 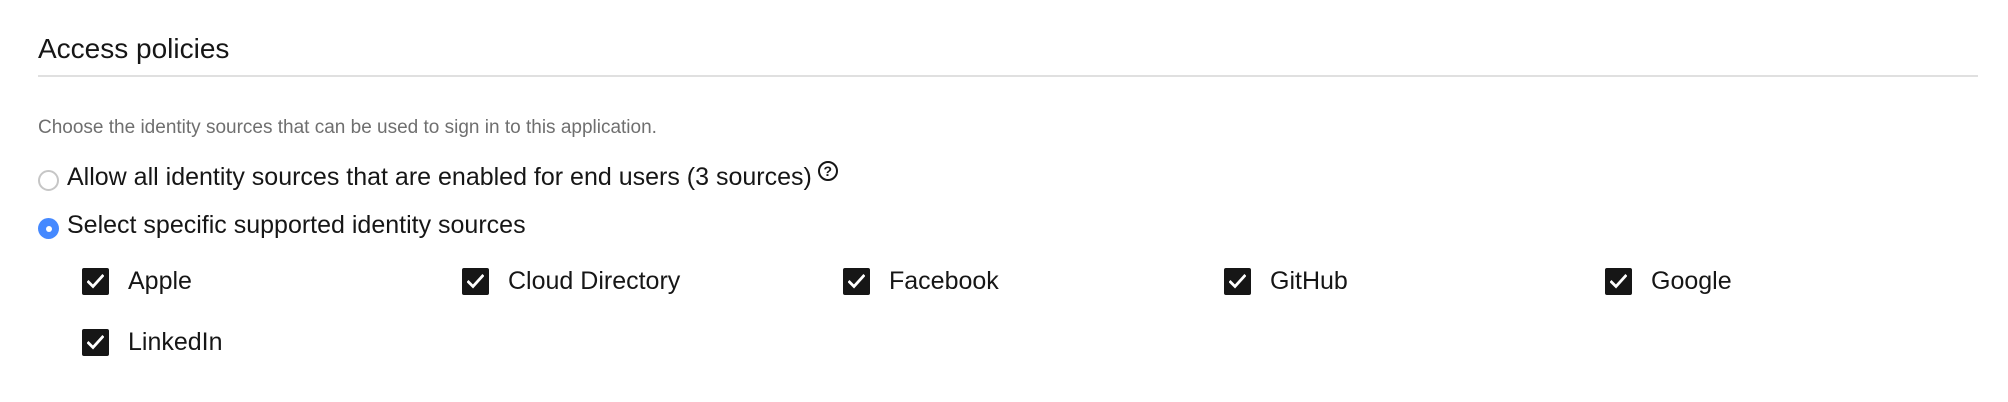 What do you see at coordinates (1309, 281) in the screenshot?
I see `checkbox-label-github: GitHub` at bounding box center [1309, 281].